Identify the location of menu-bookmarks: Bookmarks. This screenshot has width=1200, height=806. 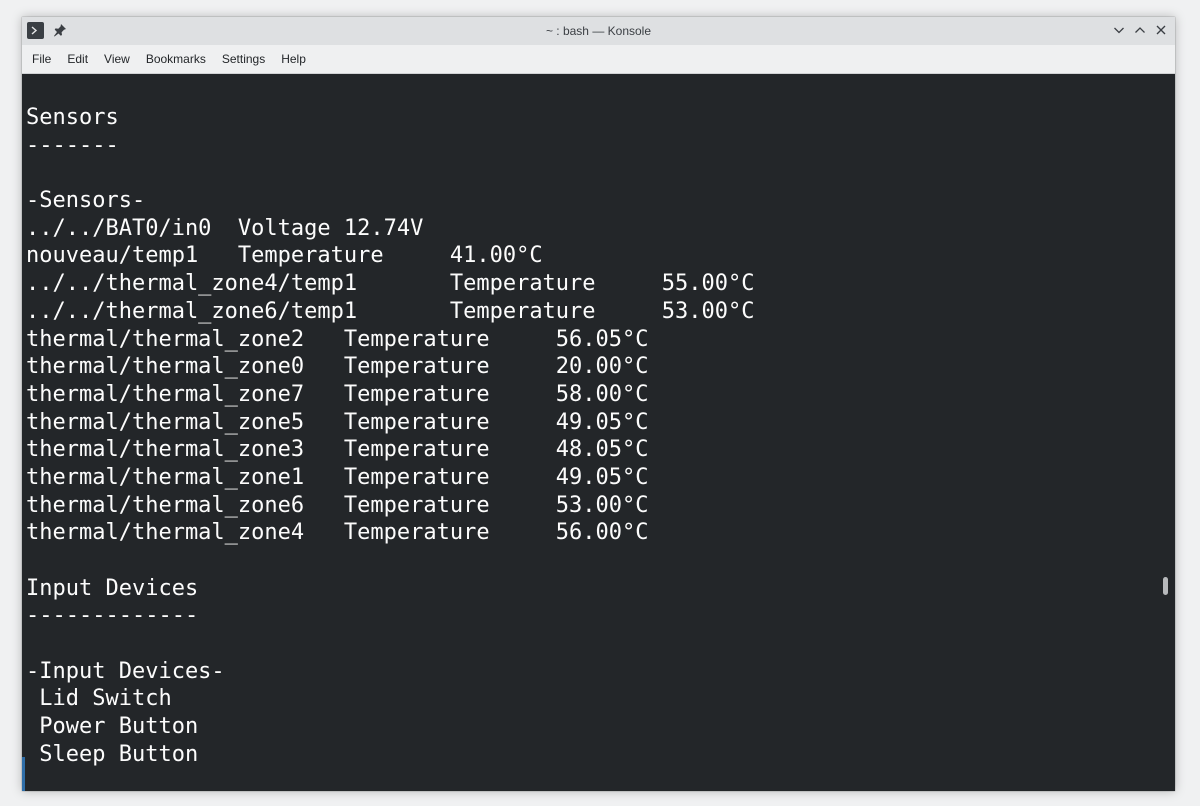
(176, 59).